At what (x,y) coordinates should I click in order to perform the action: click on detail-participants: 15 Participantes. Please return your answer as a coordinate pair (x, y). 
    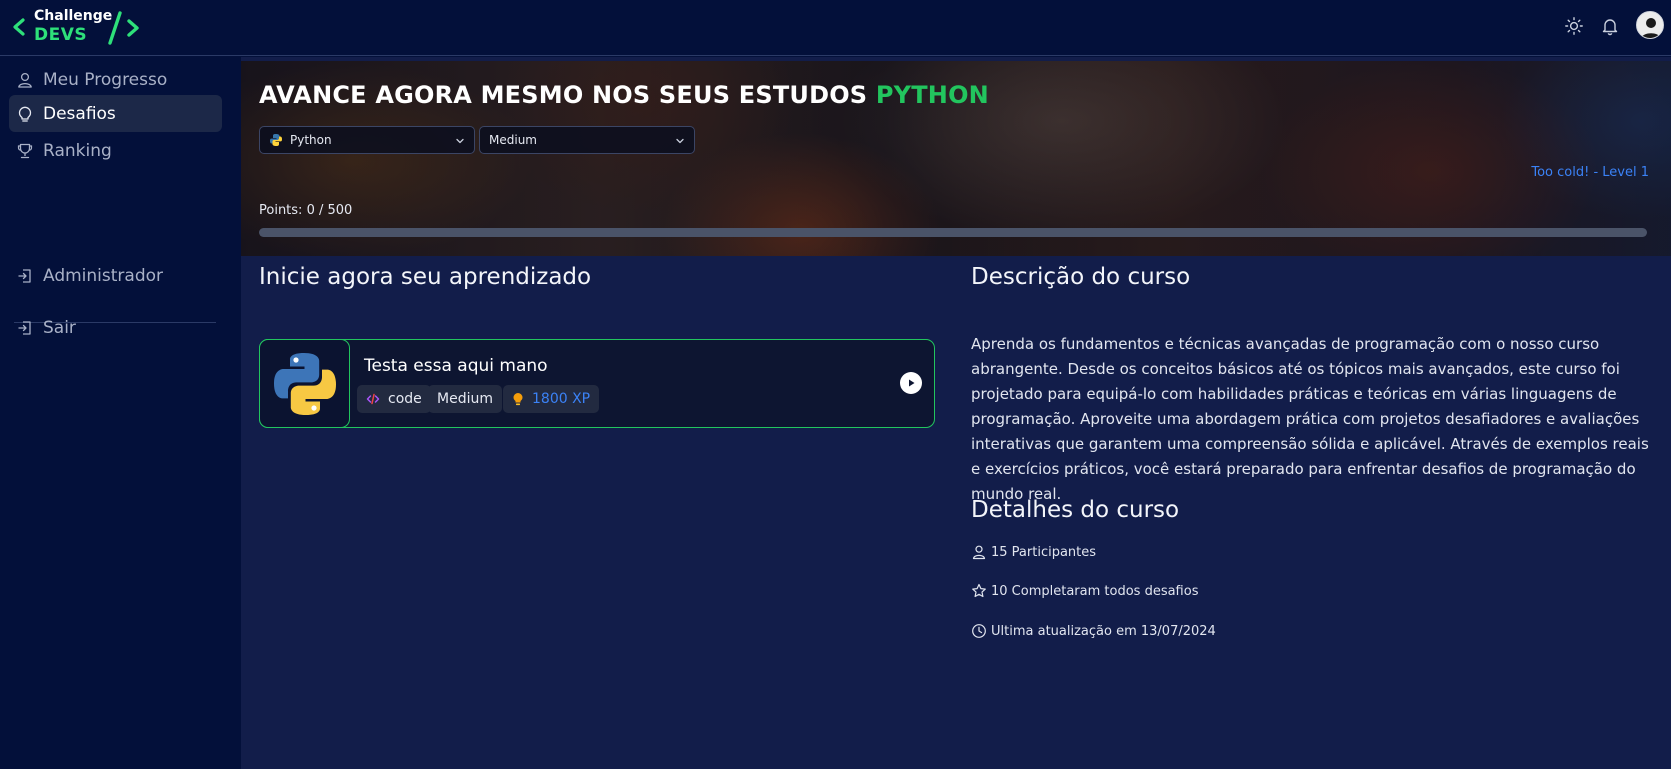
    Looking at the image, I should click on (1033, 552).